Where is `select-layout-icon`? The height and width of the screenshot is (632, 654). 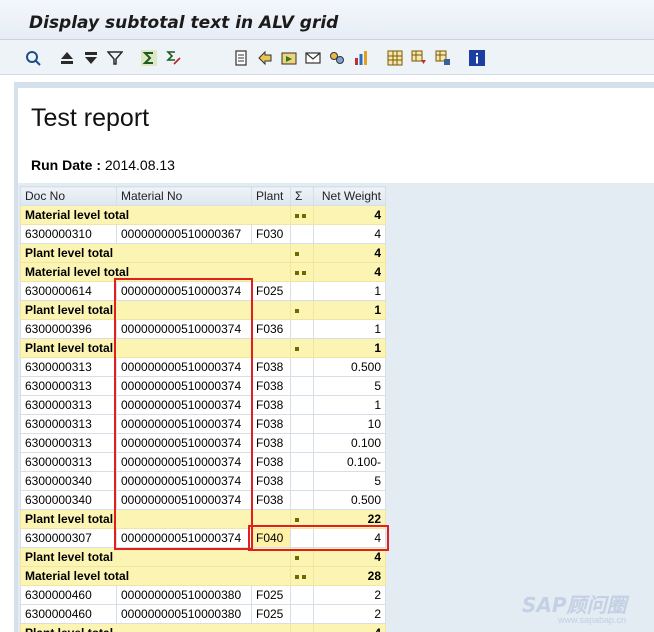 select-layout-icon is located at coordinates (419, 58).